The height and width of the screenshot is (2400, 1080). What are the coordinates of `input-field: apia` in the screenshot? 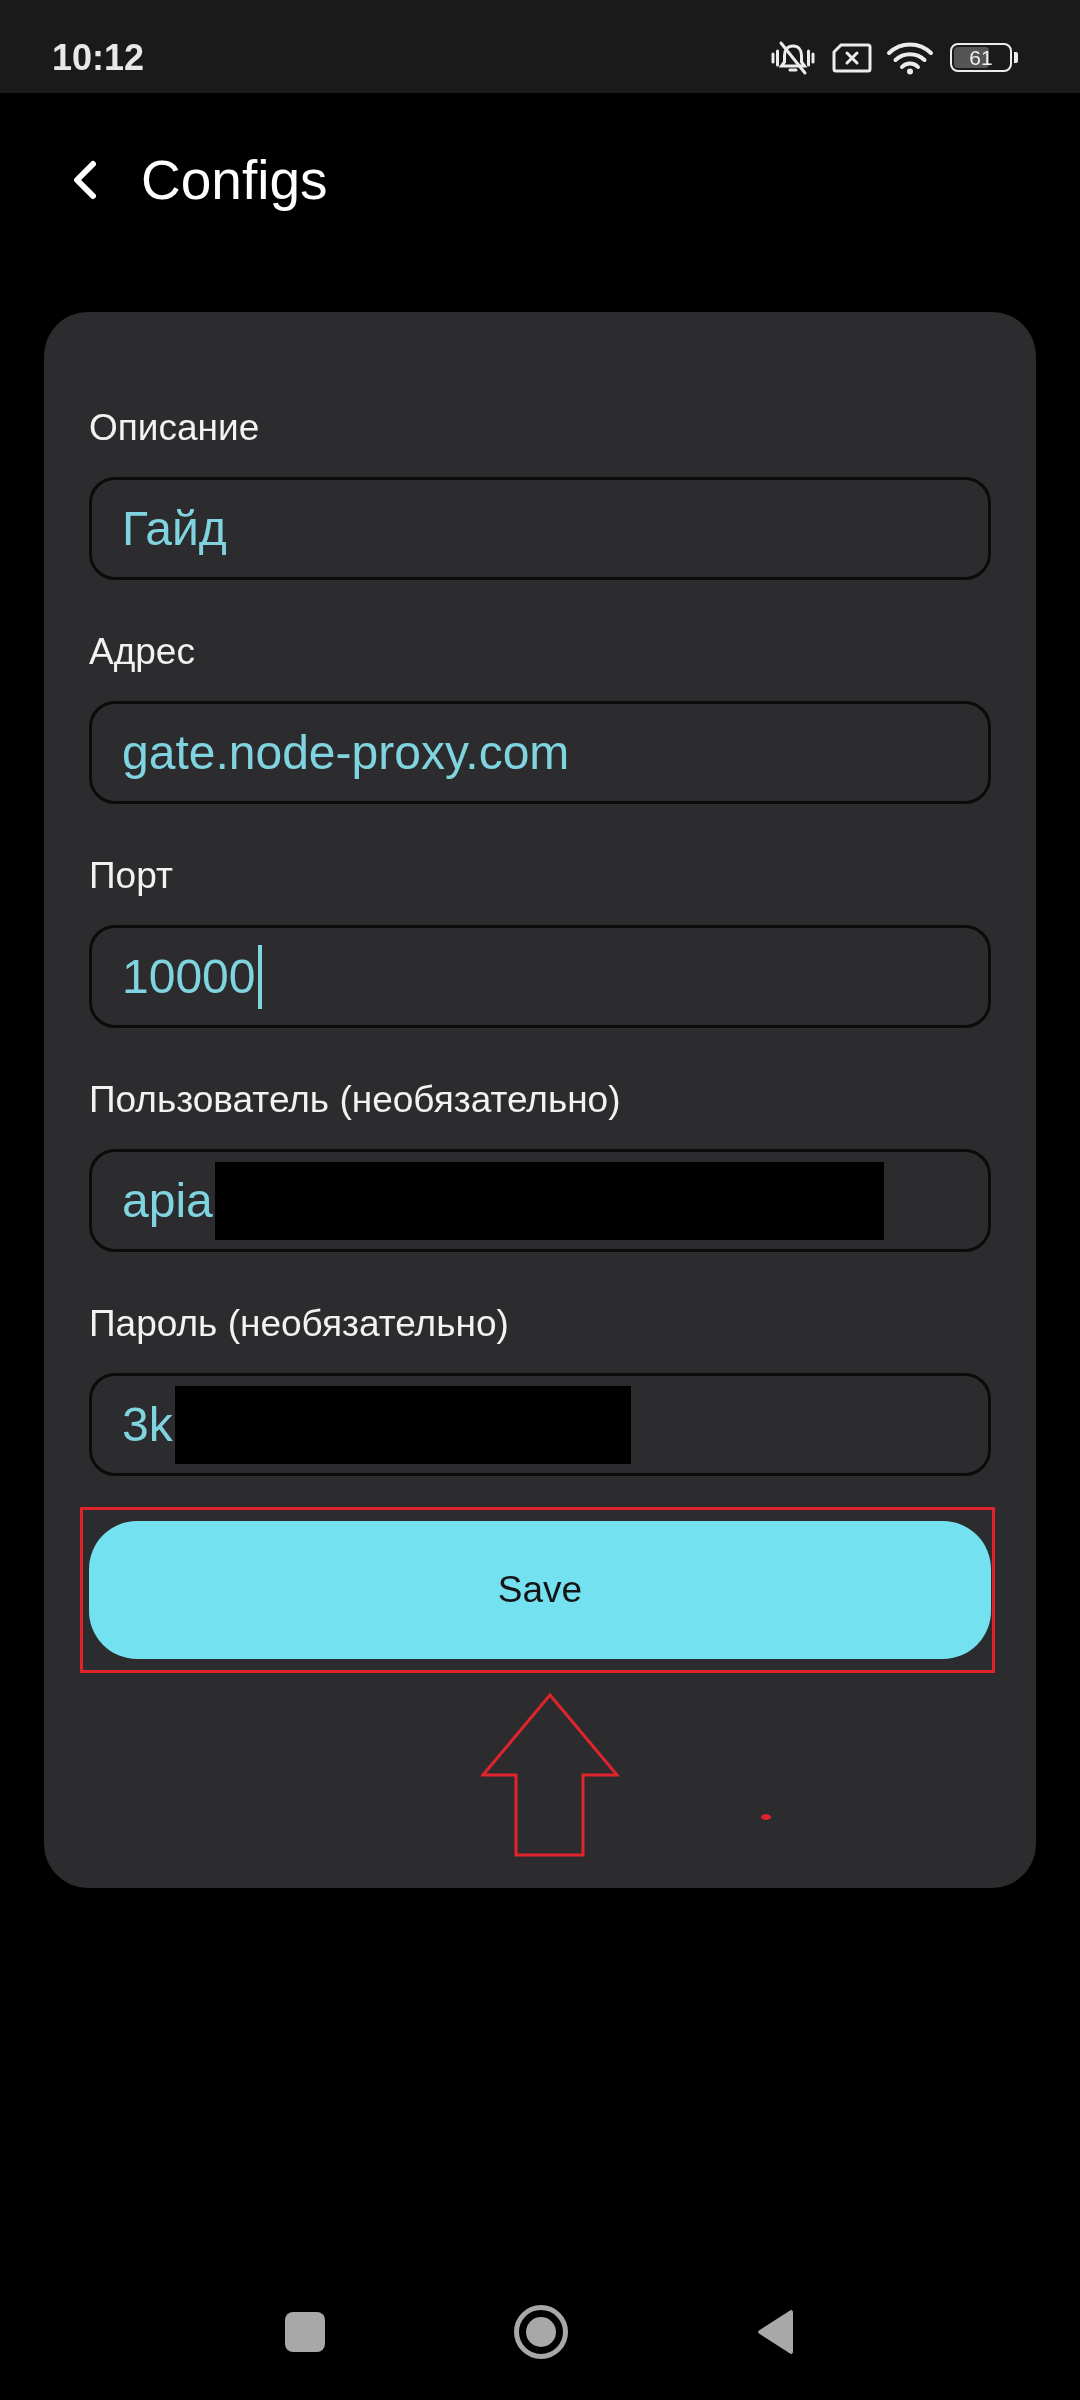 It's located at (540, 1200).